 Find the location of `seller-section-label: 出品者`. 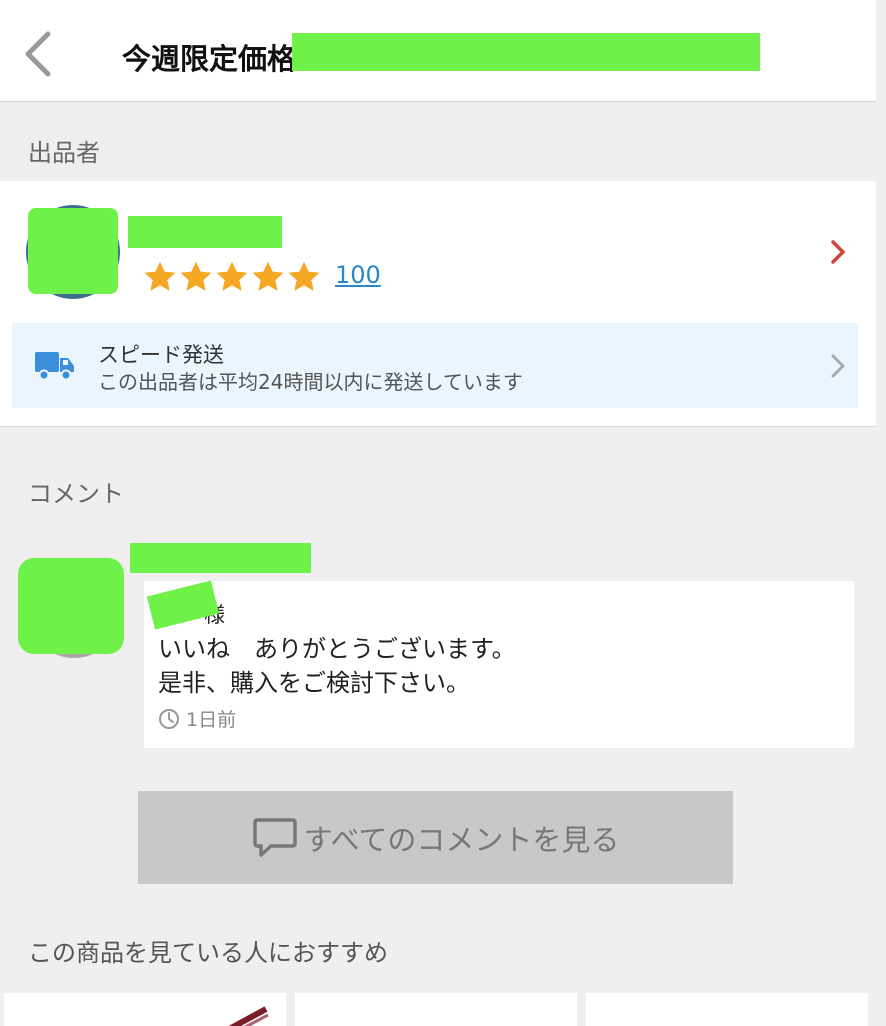

seller-section-label: 出品者 is located at coordinates (64, 153).